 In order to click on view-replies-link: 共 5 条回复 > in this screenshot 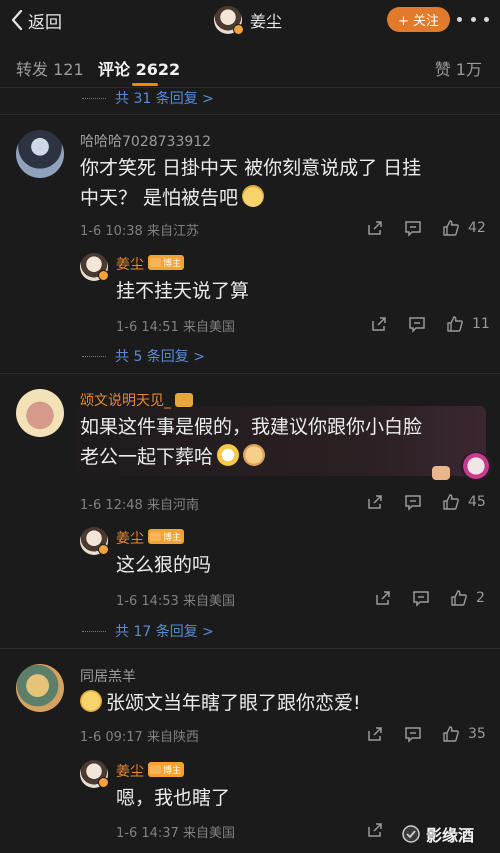, I will do `click(143, 356)`.